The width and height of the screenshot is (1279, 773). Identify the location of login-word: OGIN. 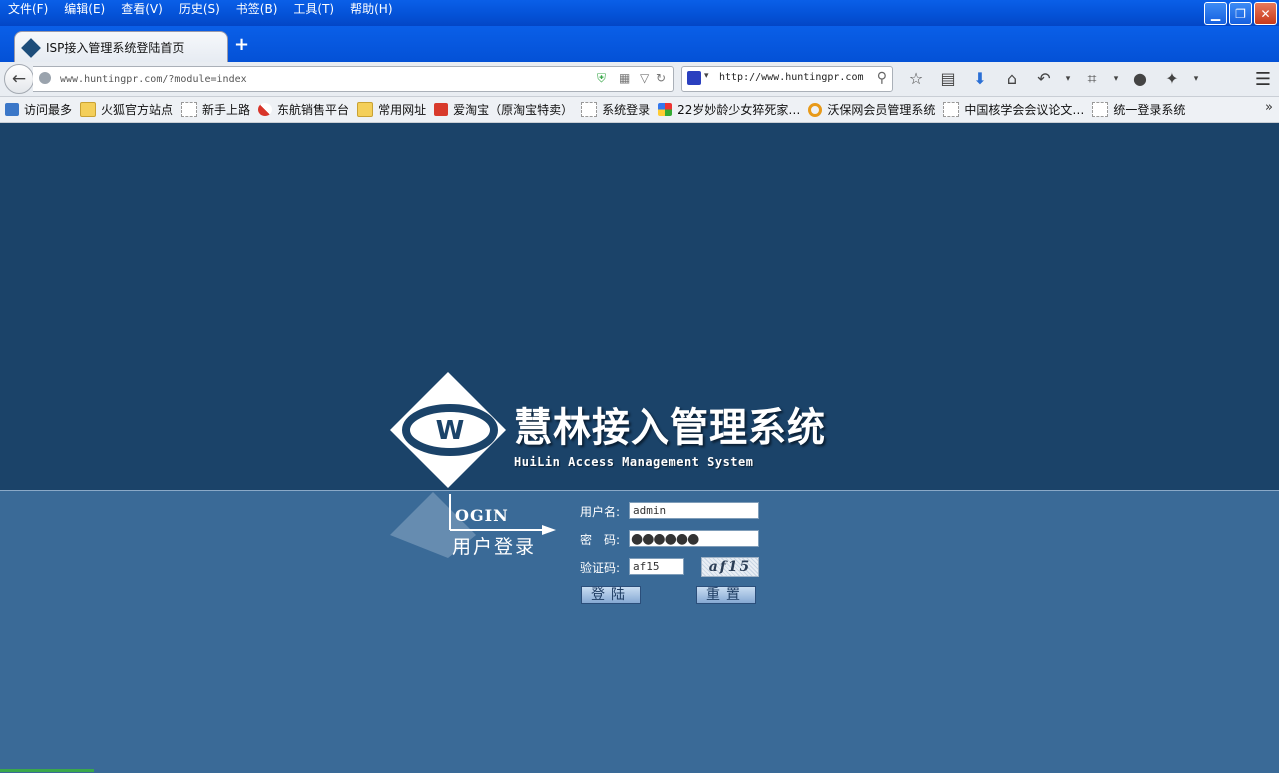
(482, 515).